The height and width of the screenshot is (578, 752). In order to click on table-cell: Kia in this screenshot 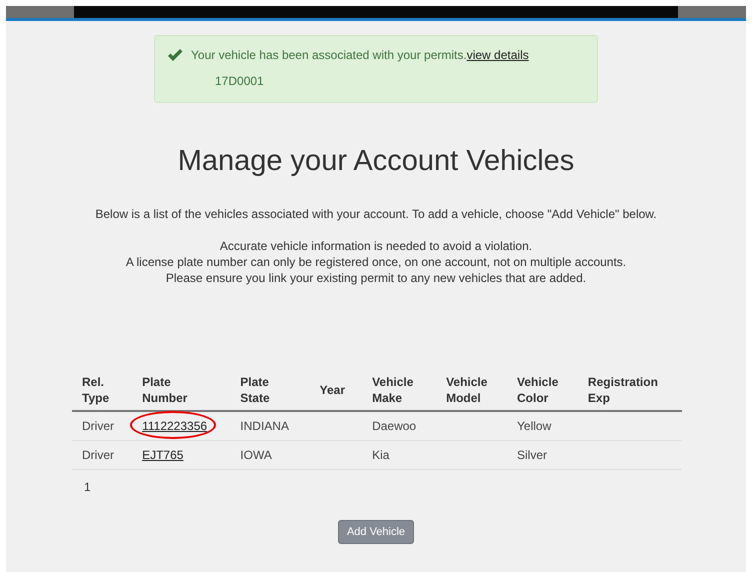, I will do `click(381, 455)`.